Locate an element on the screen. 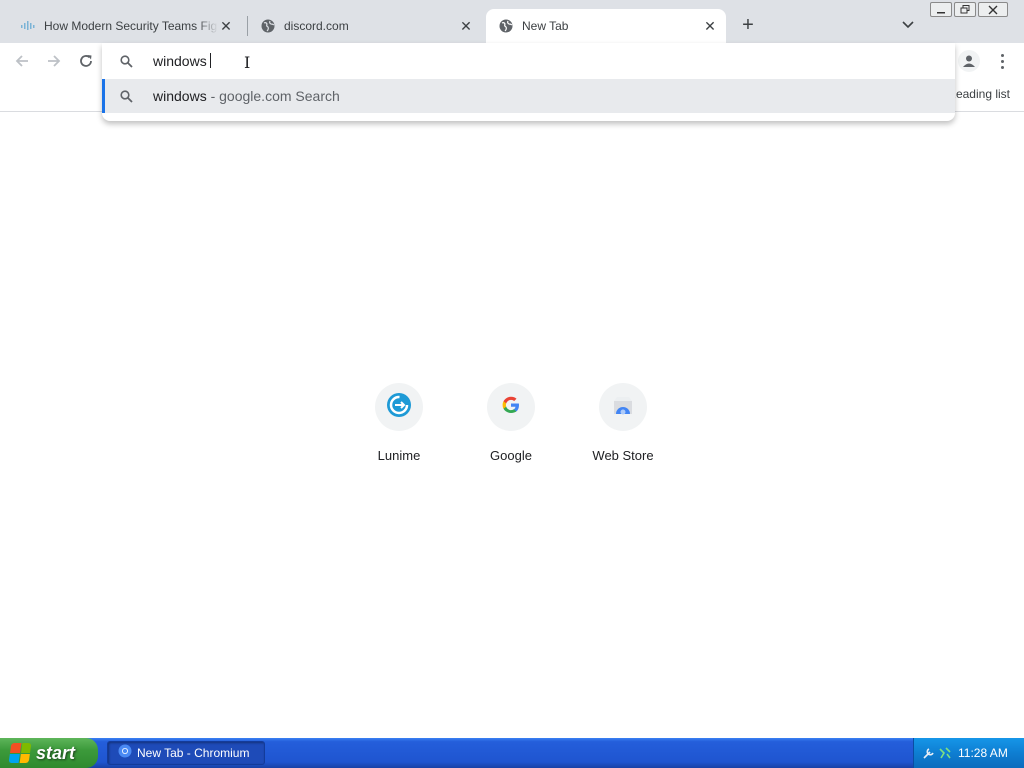 The image size is (1024, 768). omnibox-suggestion: windows - google.com Search is located at coordinates (528, 96).